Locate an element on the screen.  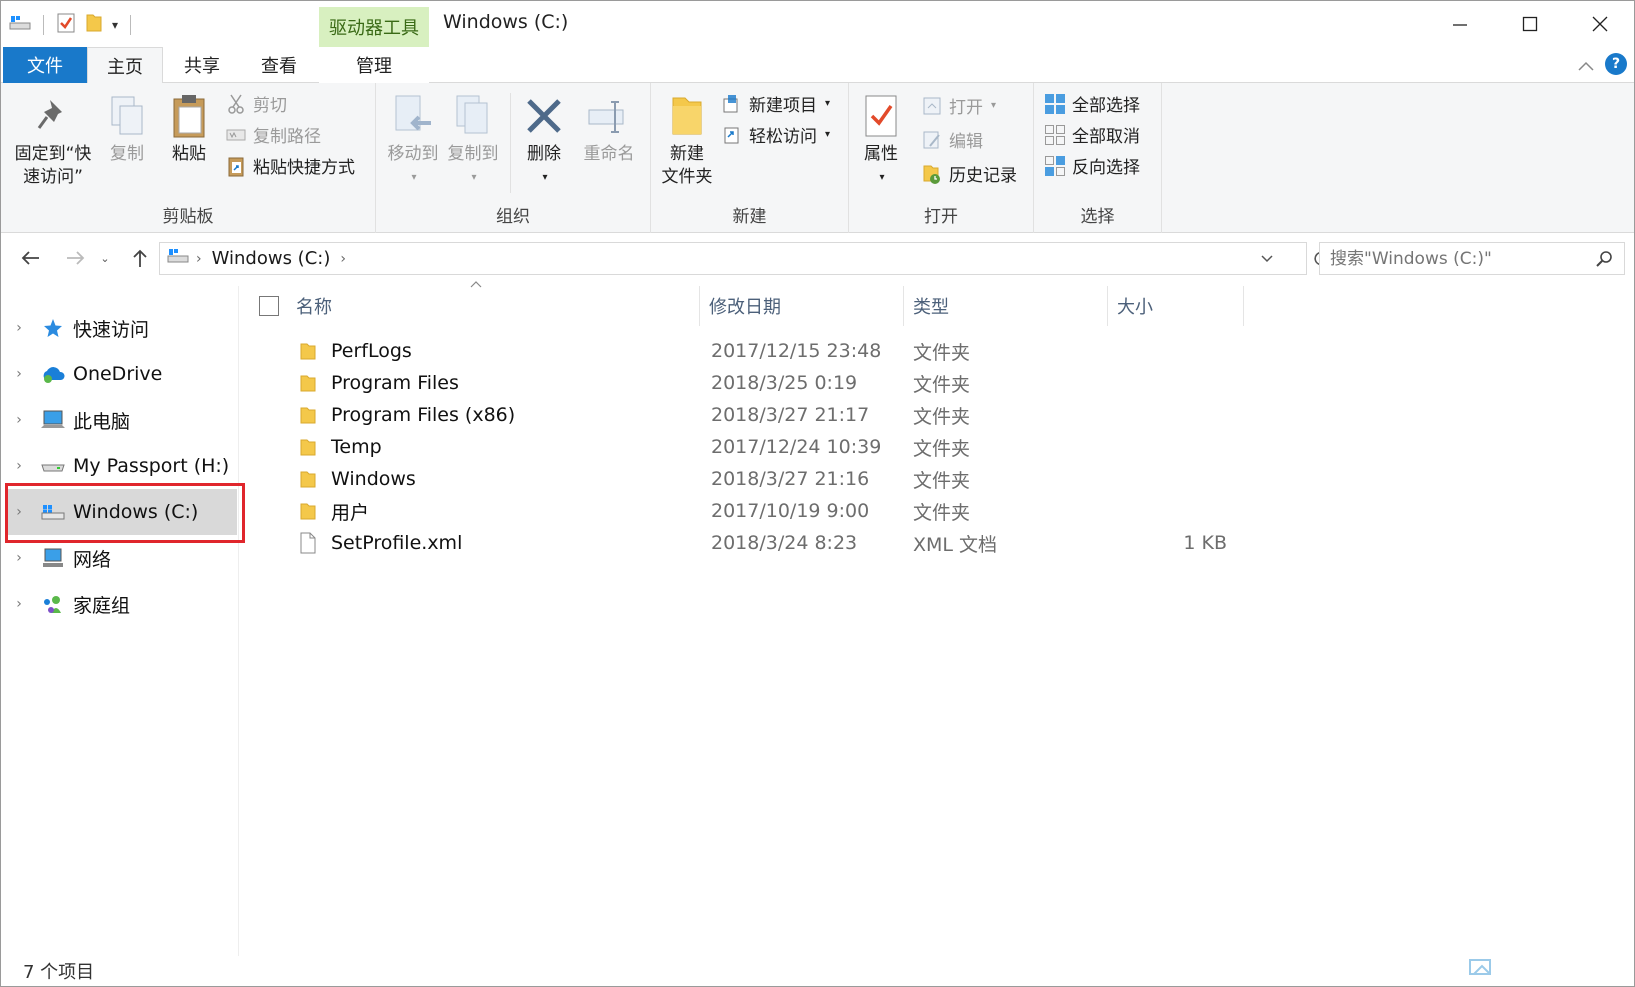
breadcrumb-drive: Windows (C:) is located at coordinates (271, 258).